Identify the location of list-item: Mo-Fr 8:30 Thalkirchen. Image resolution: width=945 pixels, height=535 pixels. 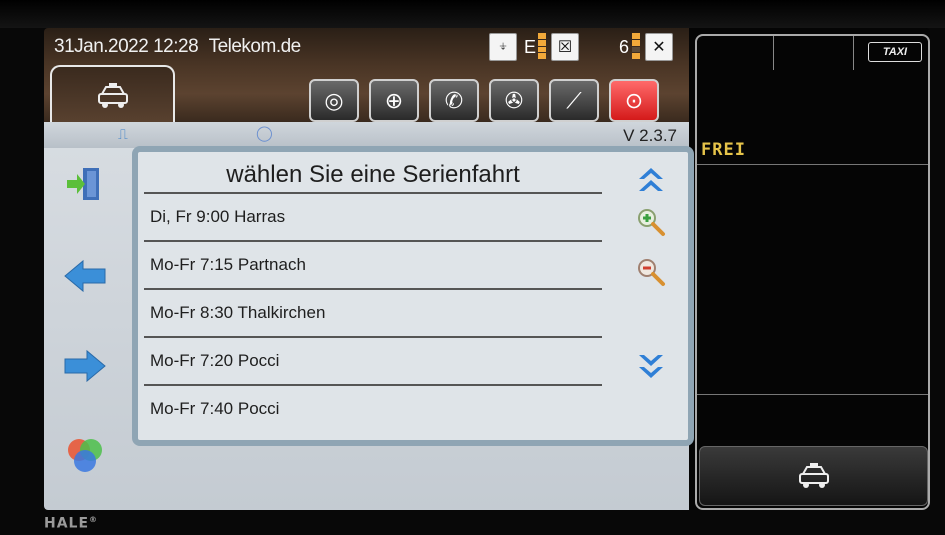
(373, 314).